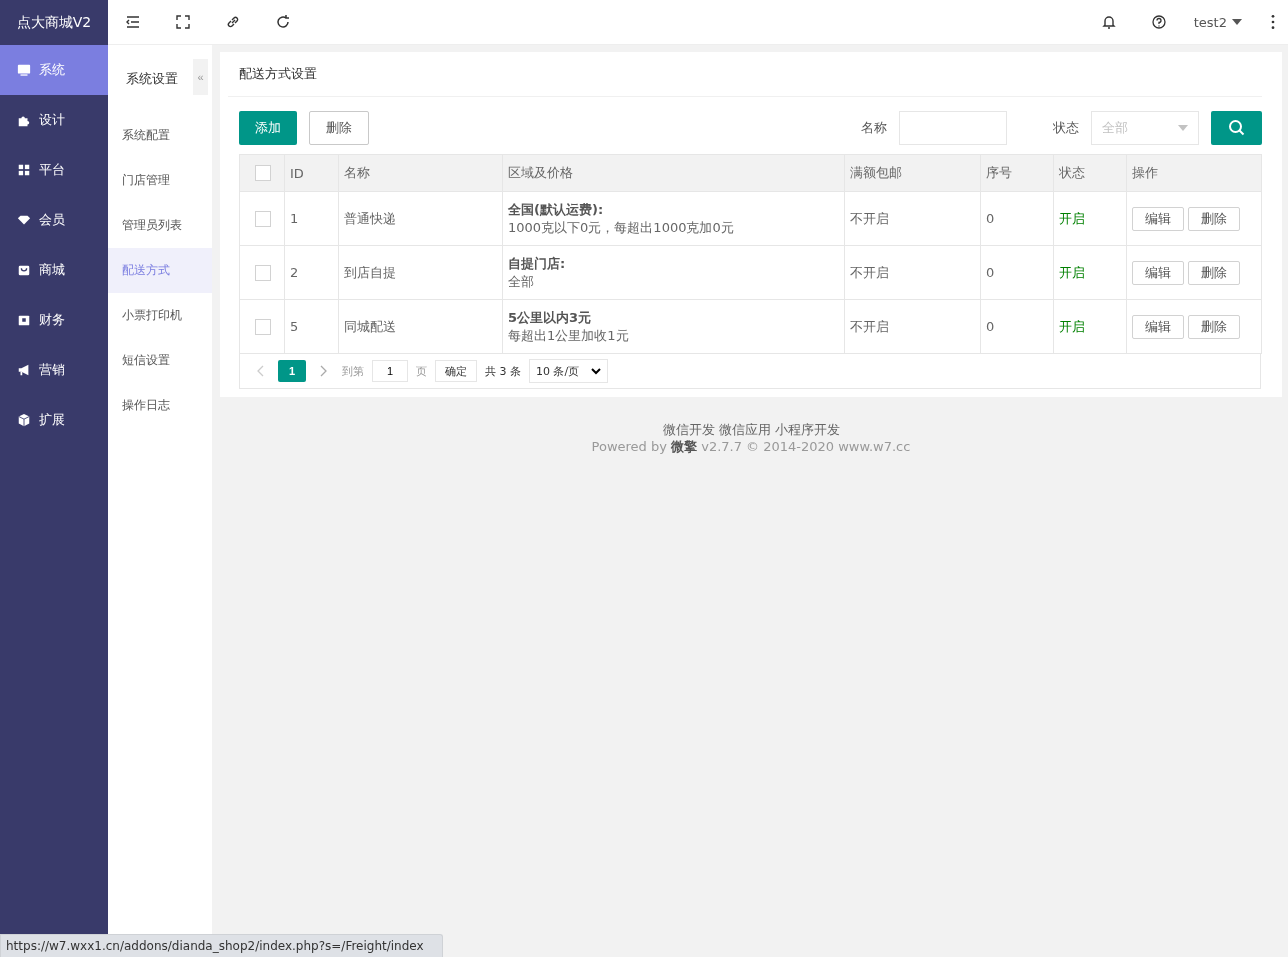 This screenshot has height=957, width=1288. I want to click on column-header: 区域及价格, so click(673, 173).